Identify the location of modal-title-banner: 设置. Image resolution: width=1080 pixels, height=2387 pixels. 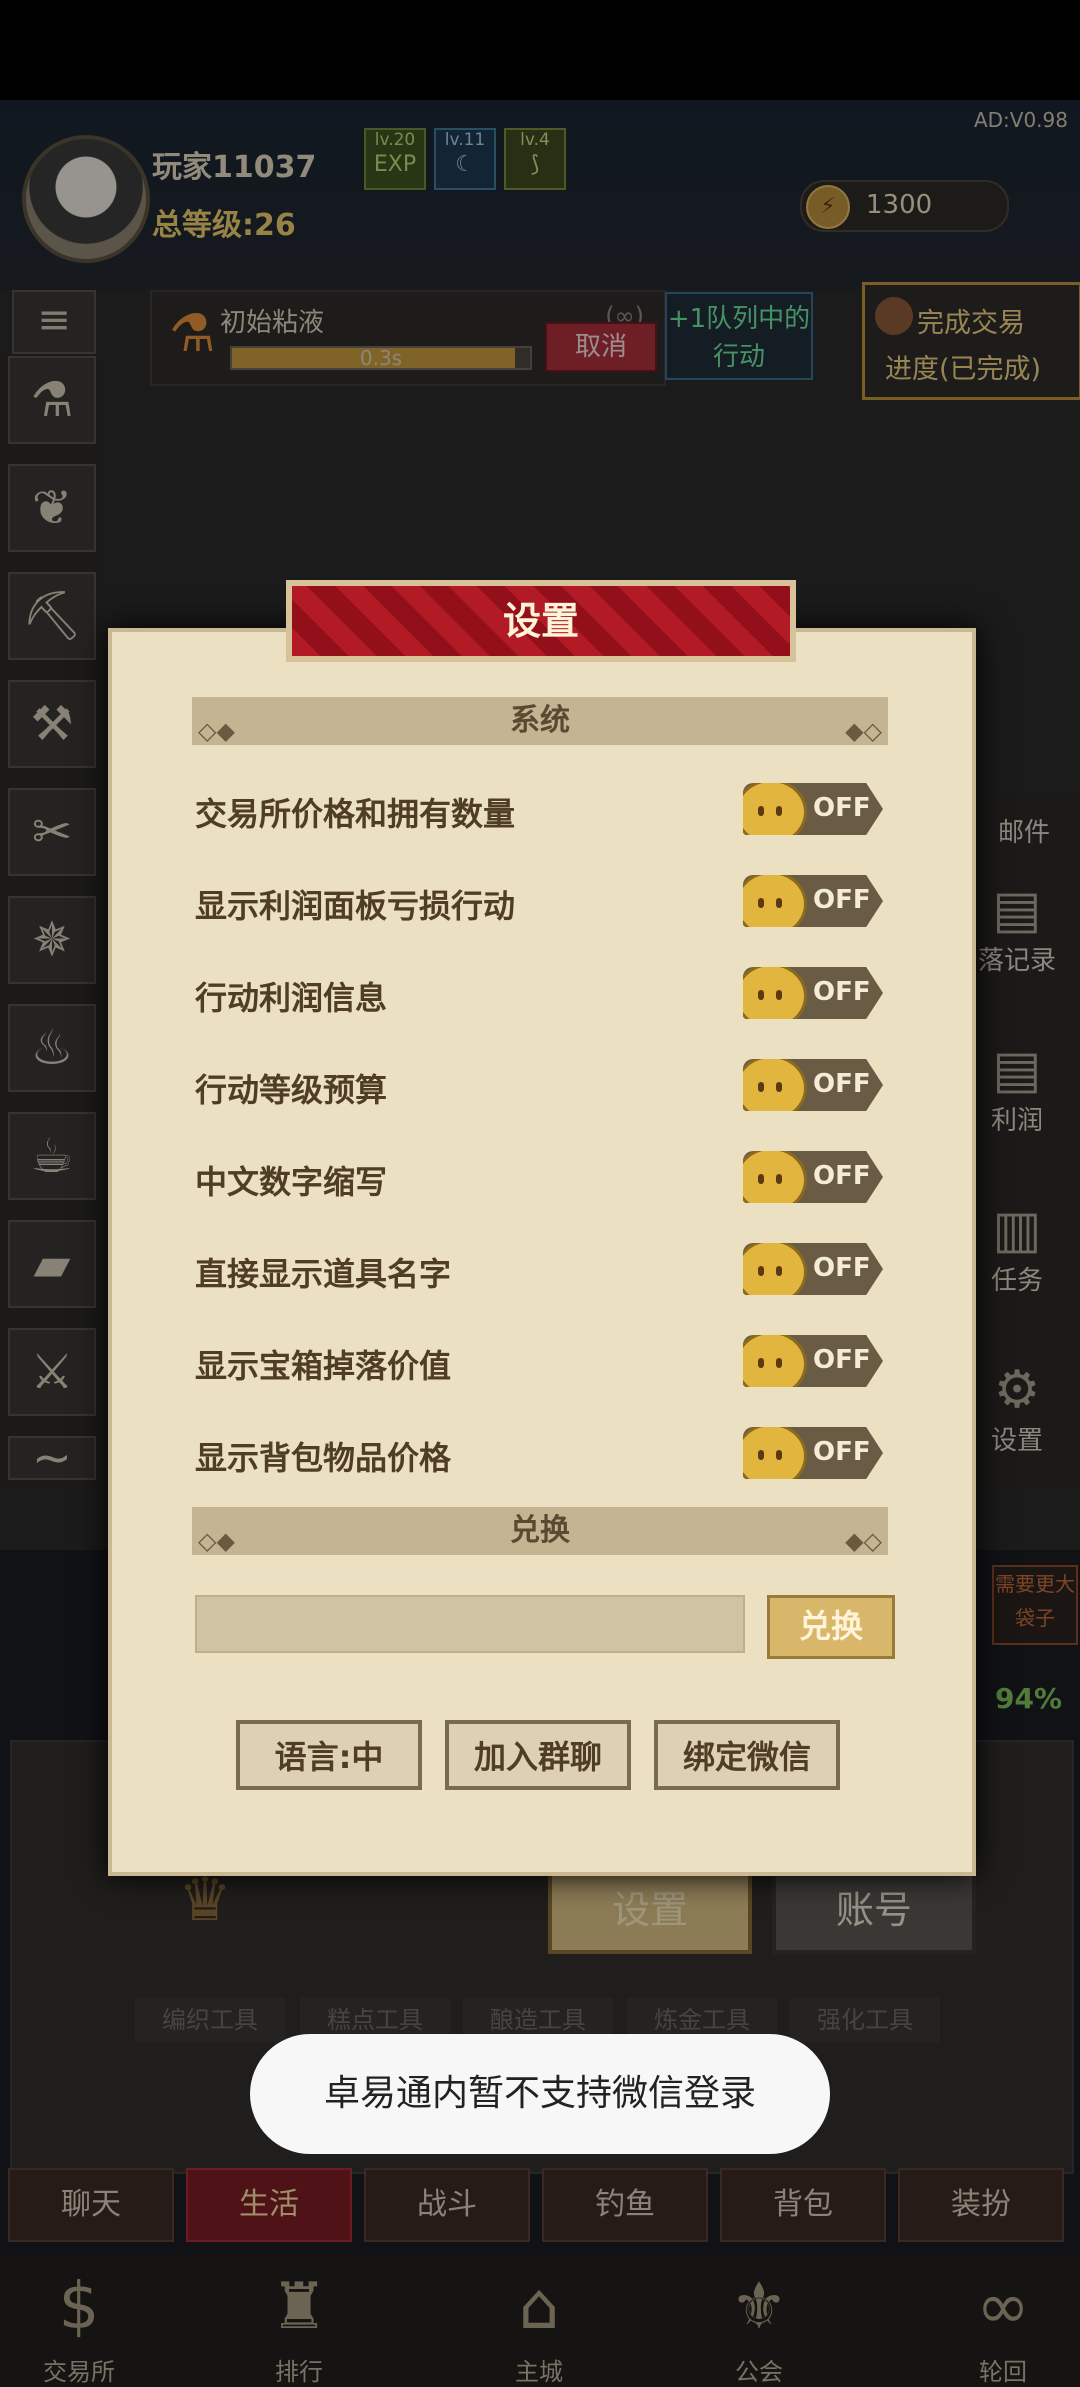
(541, 621).